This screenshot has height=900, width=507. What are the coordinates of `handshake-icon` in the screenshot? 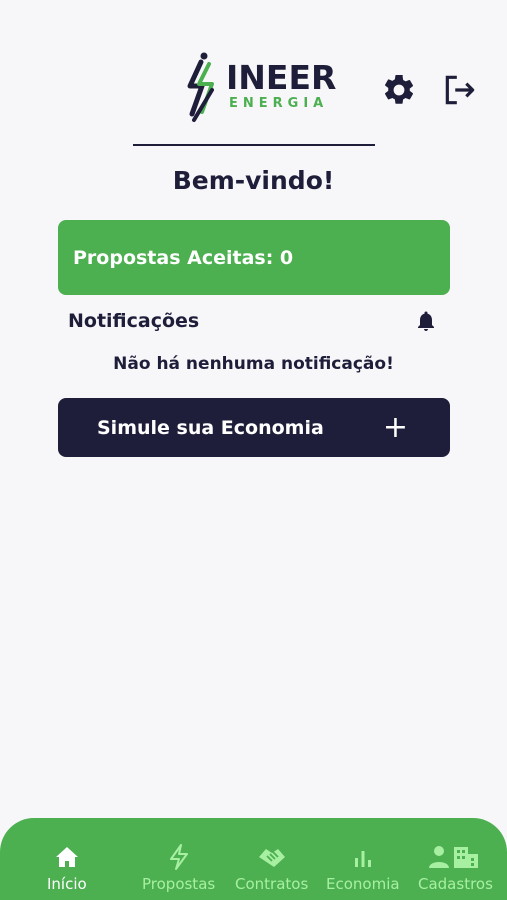 It's located at (272, 857).